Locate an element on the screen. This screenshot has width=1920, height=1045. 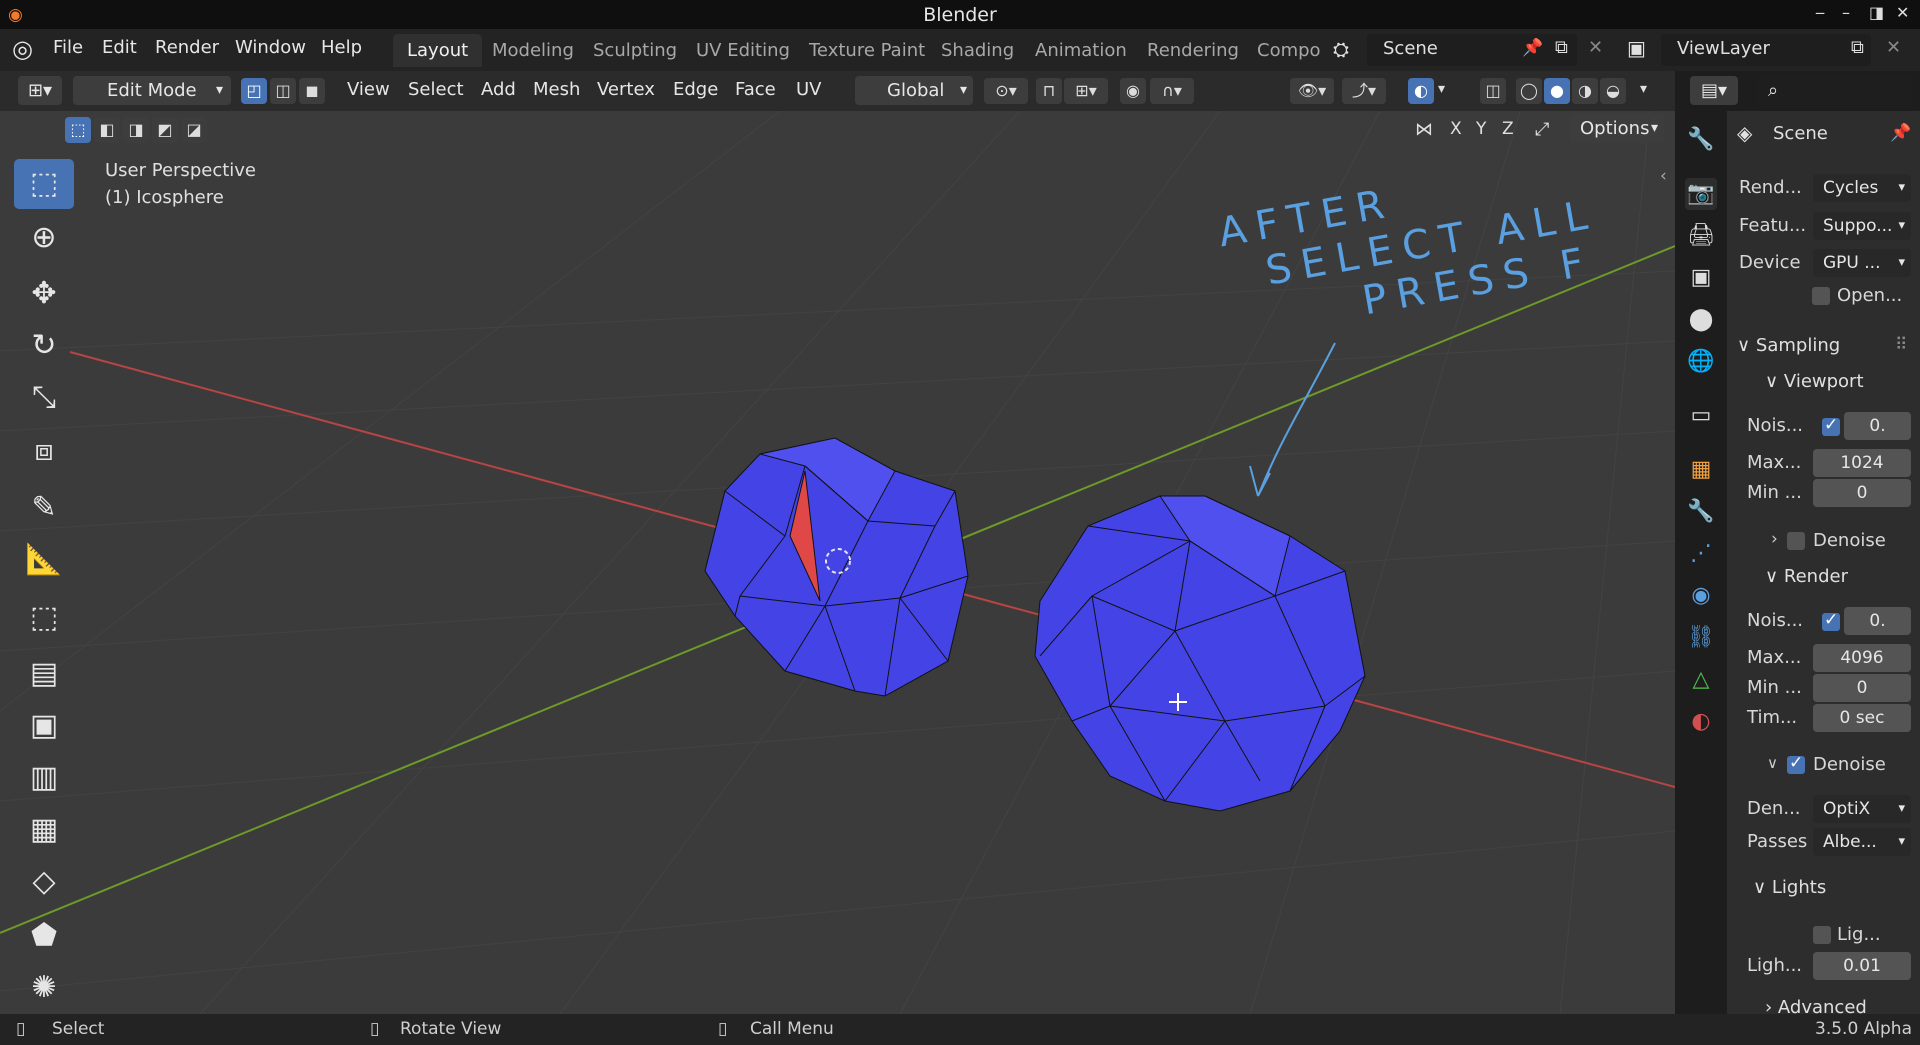
modifier-properties-icon: 🔧 is located at coordinates (1701, 512).